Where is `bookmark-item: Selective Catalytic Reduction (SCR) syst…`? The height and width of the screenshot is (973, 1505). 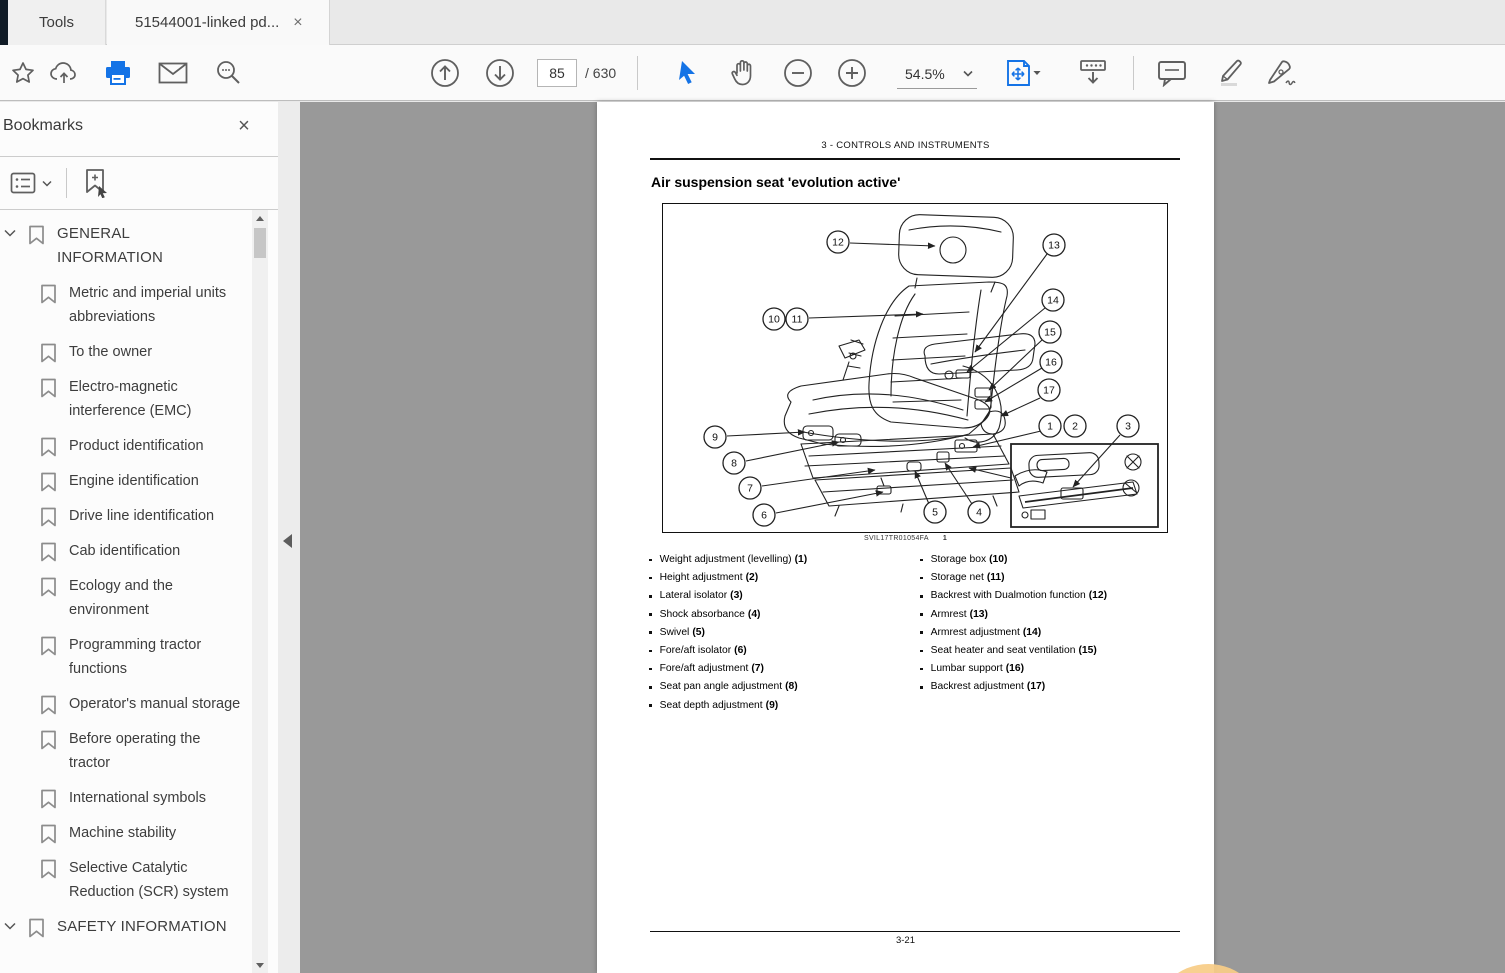 bookmark-item: Selective Catalytic Reduction (SCR) syst… is located at coordinates (127, 880).